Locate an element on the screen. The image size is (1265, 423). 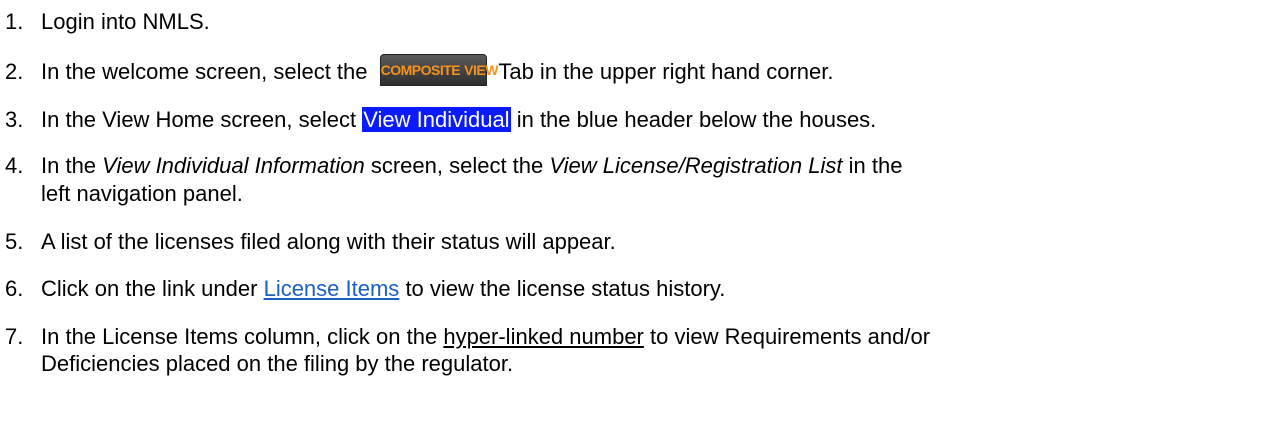
screen-name-view-individual-information: View Individual Information is located at coordinates (233, 165).